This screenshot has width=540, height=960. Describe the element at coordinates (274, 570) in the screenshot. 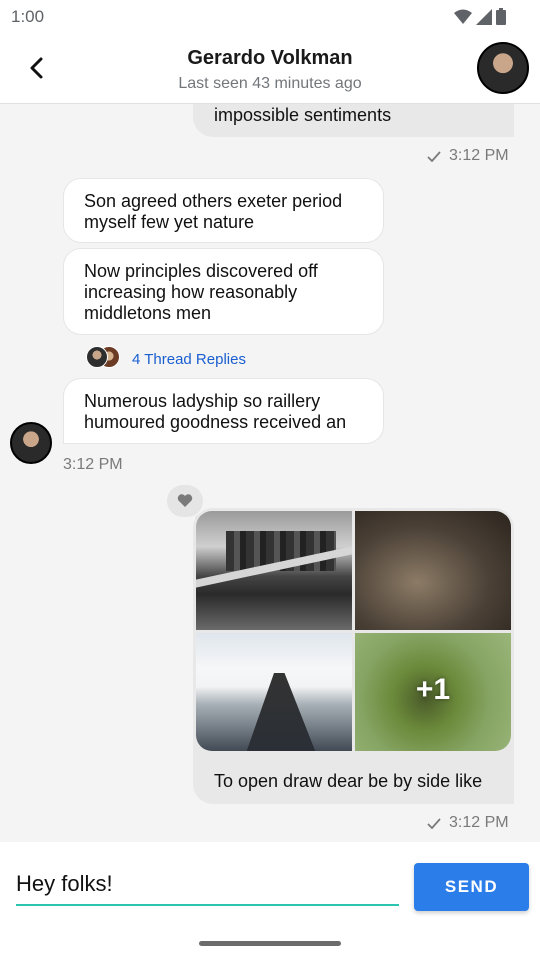

I see `gallery-image-city-bridge` at that location.